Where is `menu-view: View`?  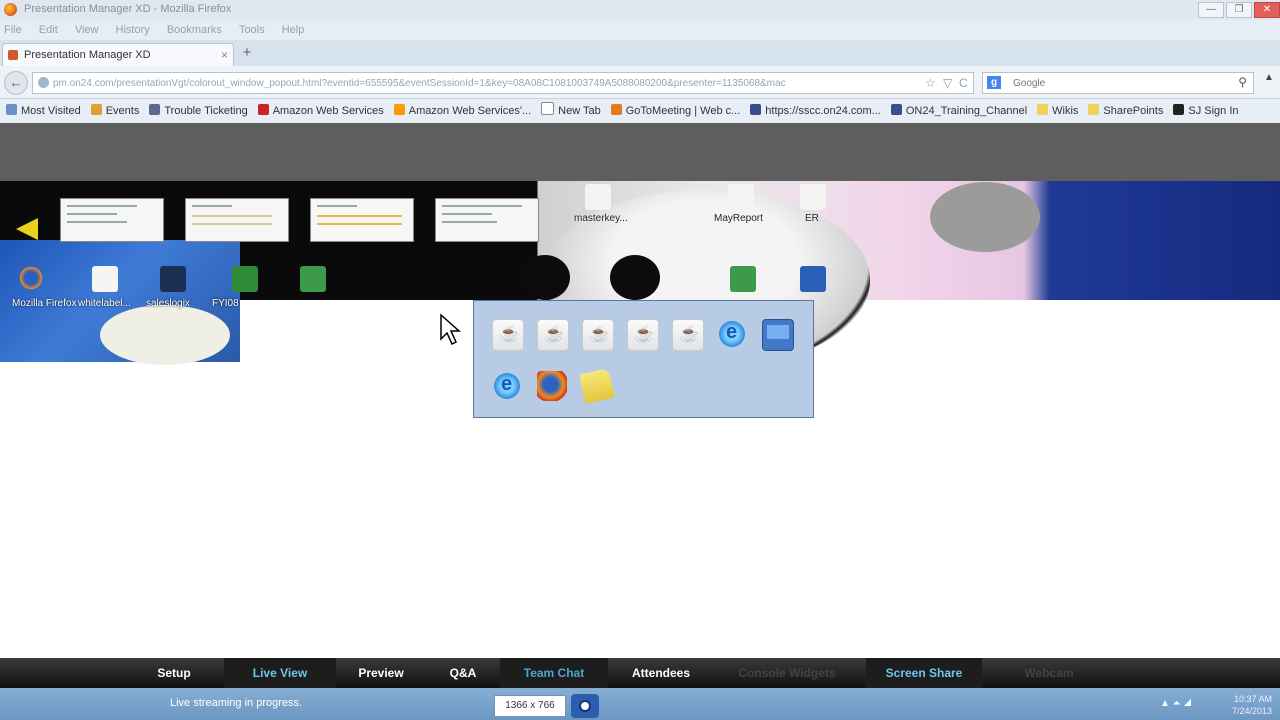 menu-view: View is located at coordinates (87, 30).